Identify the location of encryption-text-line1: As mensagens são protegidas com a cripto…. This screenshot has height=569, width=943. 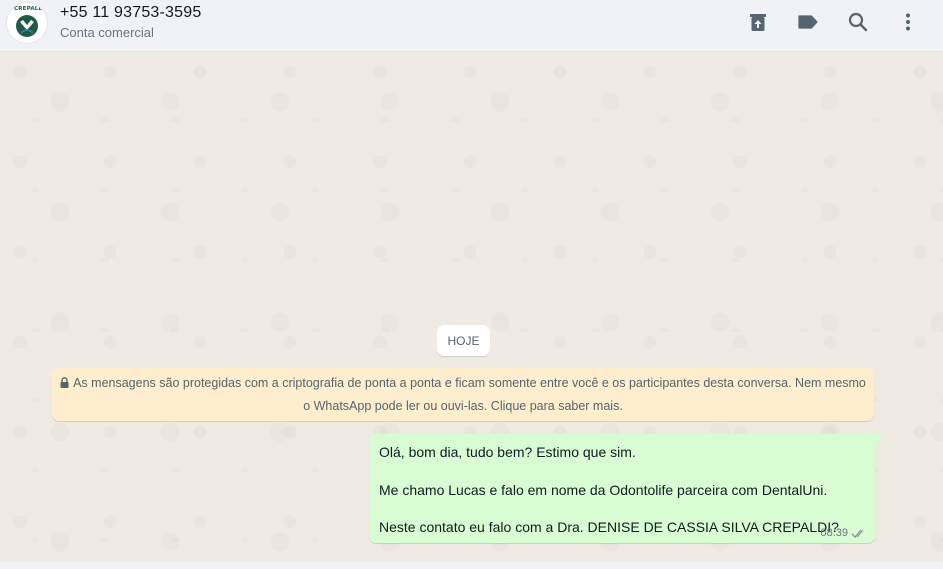
(469, 383).